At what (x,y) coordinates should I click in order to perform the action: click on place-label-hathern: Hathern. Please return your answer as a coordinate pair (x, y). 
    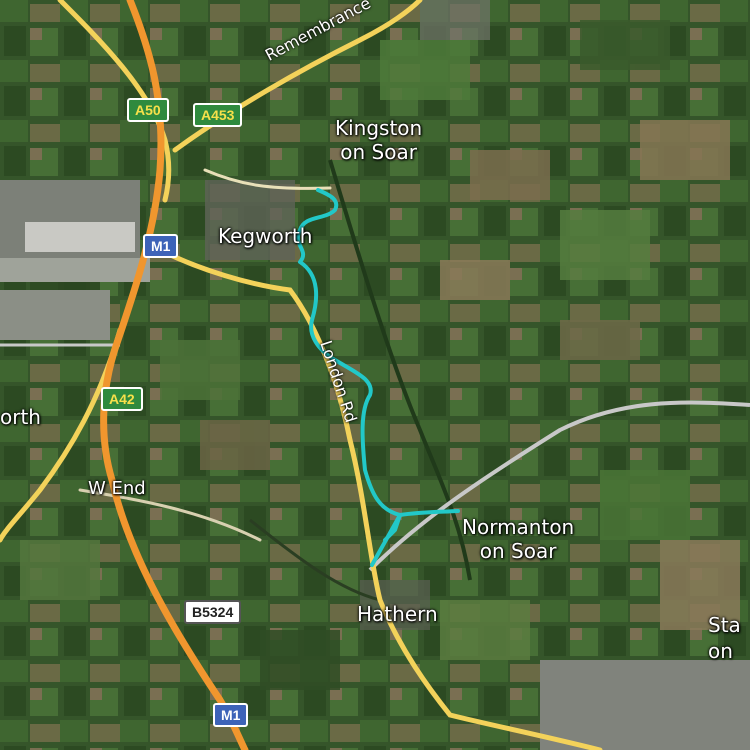
    Looking at the image, I should click on (397, 614).